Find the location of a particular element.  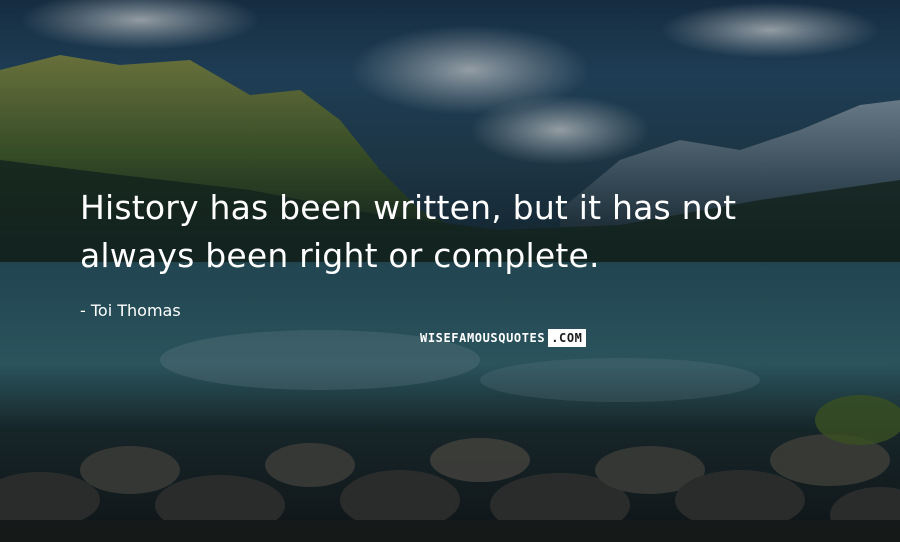

quote-line-1: History has been written, but it has not is located at coordinates (408, 207).